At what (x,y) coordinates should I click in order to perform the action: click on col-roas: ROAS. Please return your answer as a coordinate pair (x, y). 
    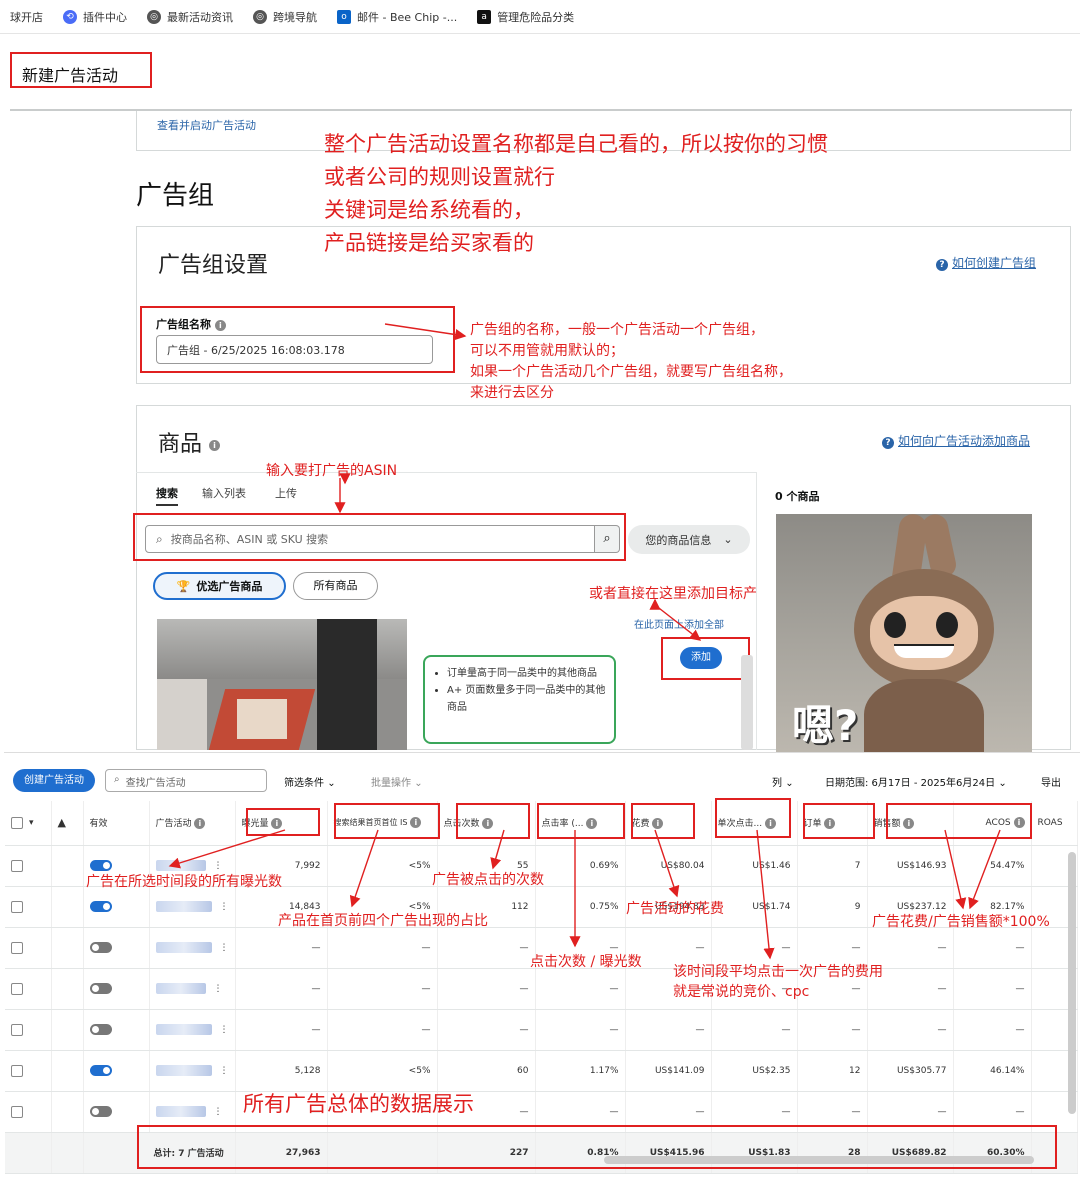
    Looking at the image, I should click on (1054, 823).